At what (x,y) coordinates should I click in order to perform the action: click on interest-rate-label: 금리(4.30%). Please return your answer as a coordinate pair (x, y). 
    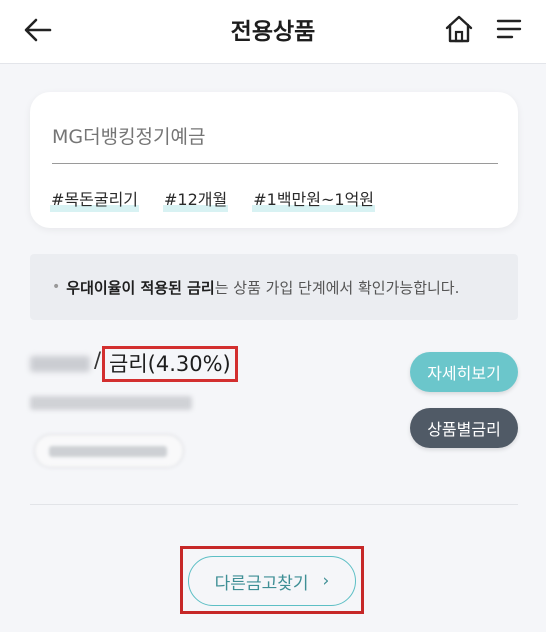
    Looking at the image, I should click on (170, 364).